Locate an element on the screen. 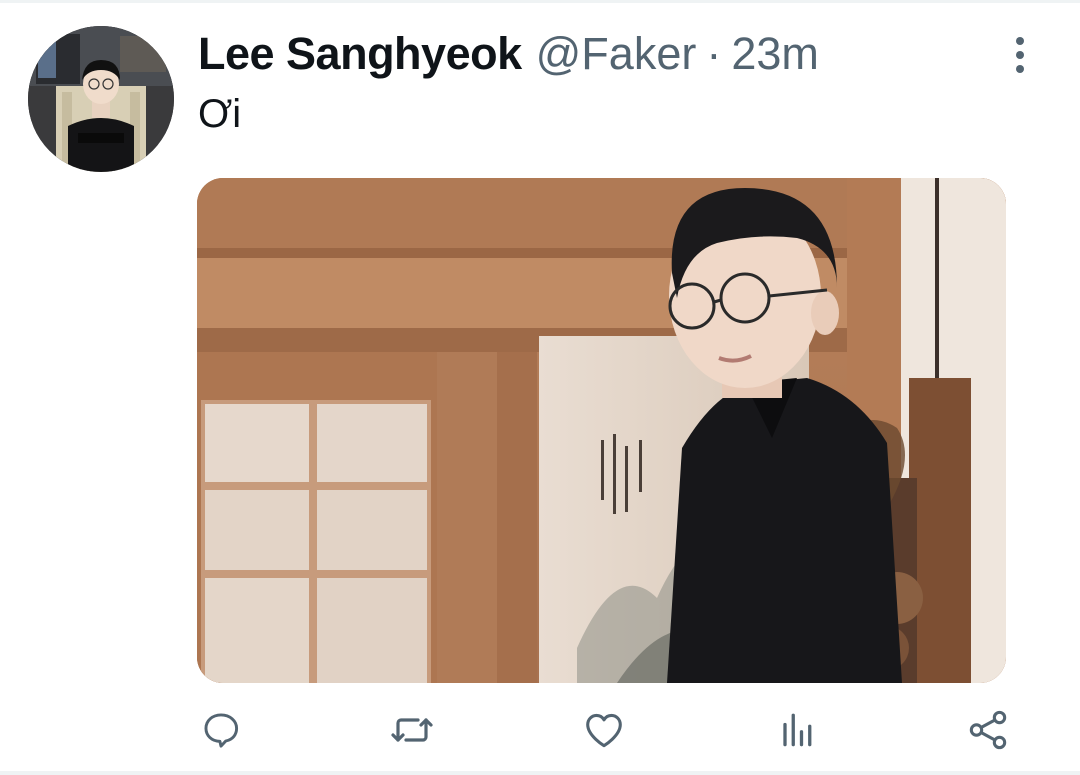 Image resolution: width=1080 pixels, height=775 pixels. share-icon is located at coordinates (988, 730).